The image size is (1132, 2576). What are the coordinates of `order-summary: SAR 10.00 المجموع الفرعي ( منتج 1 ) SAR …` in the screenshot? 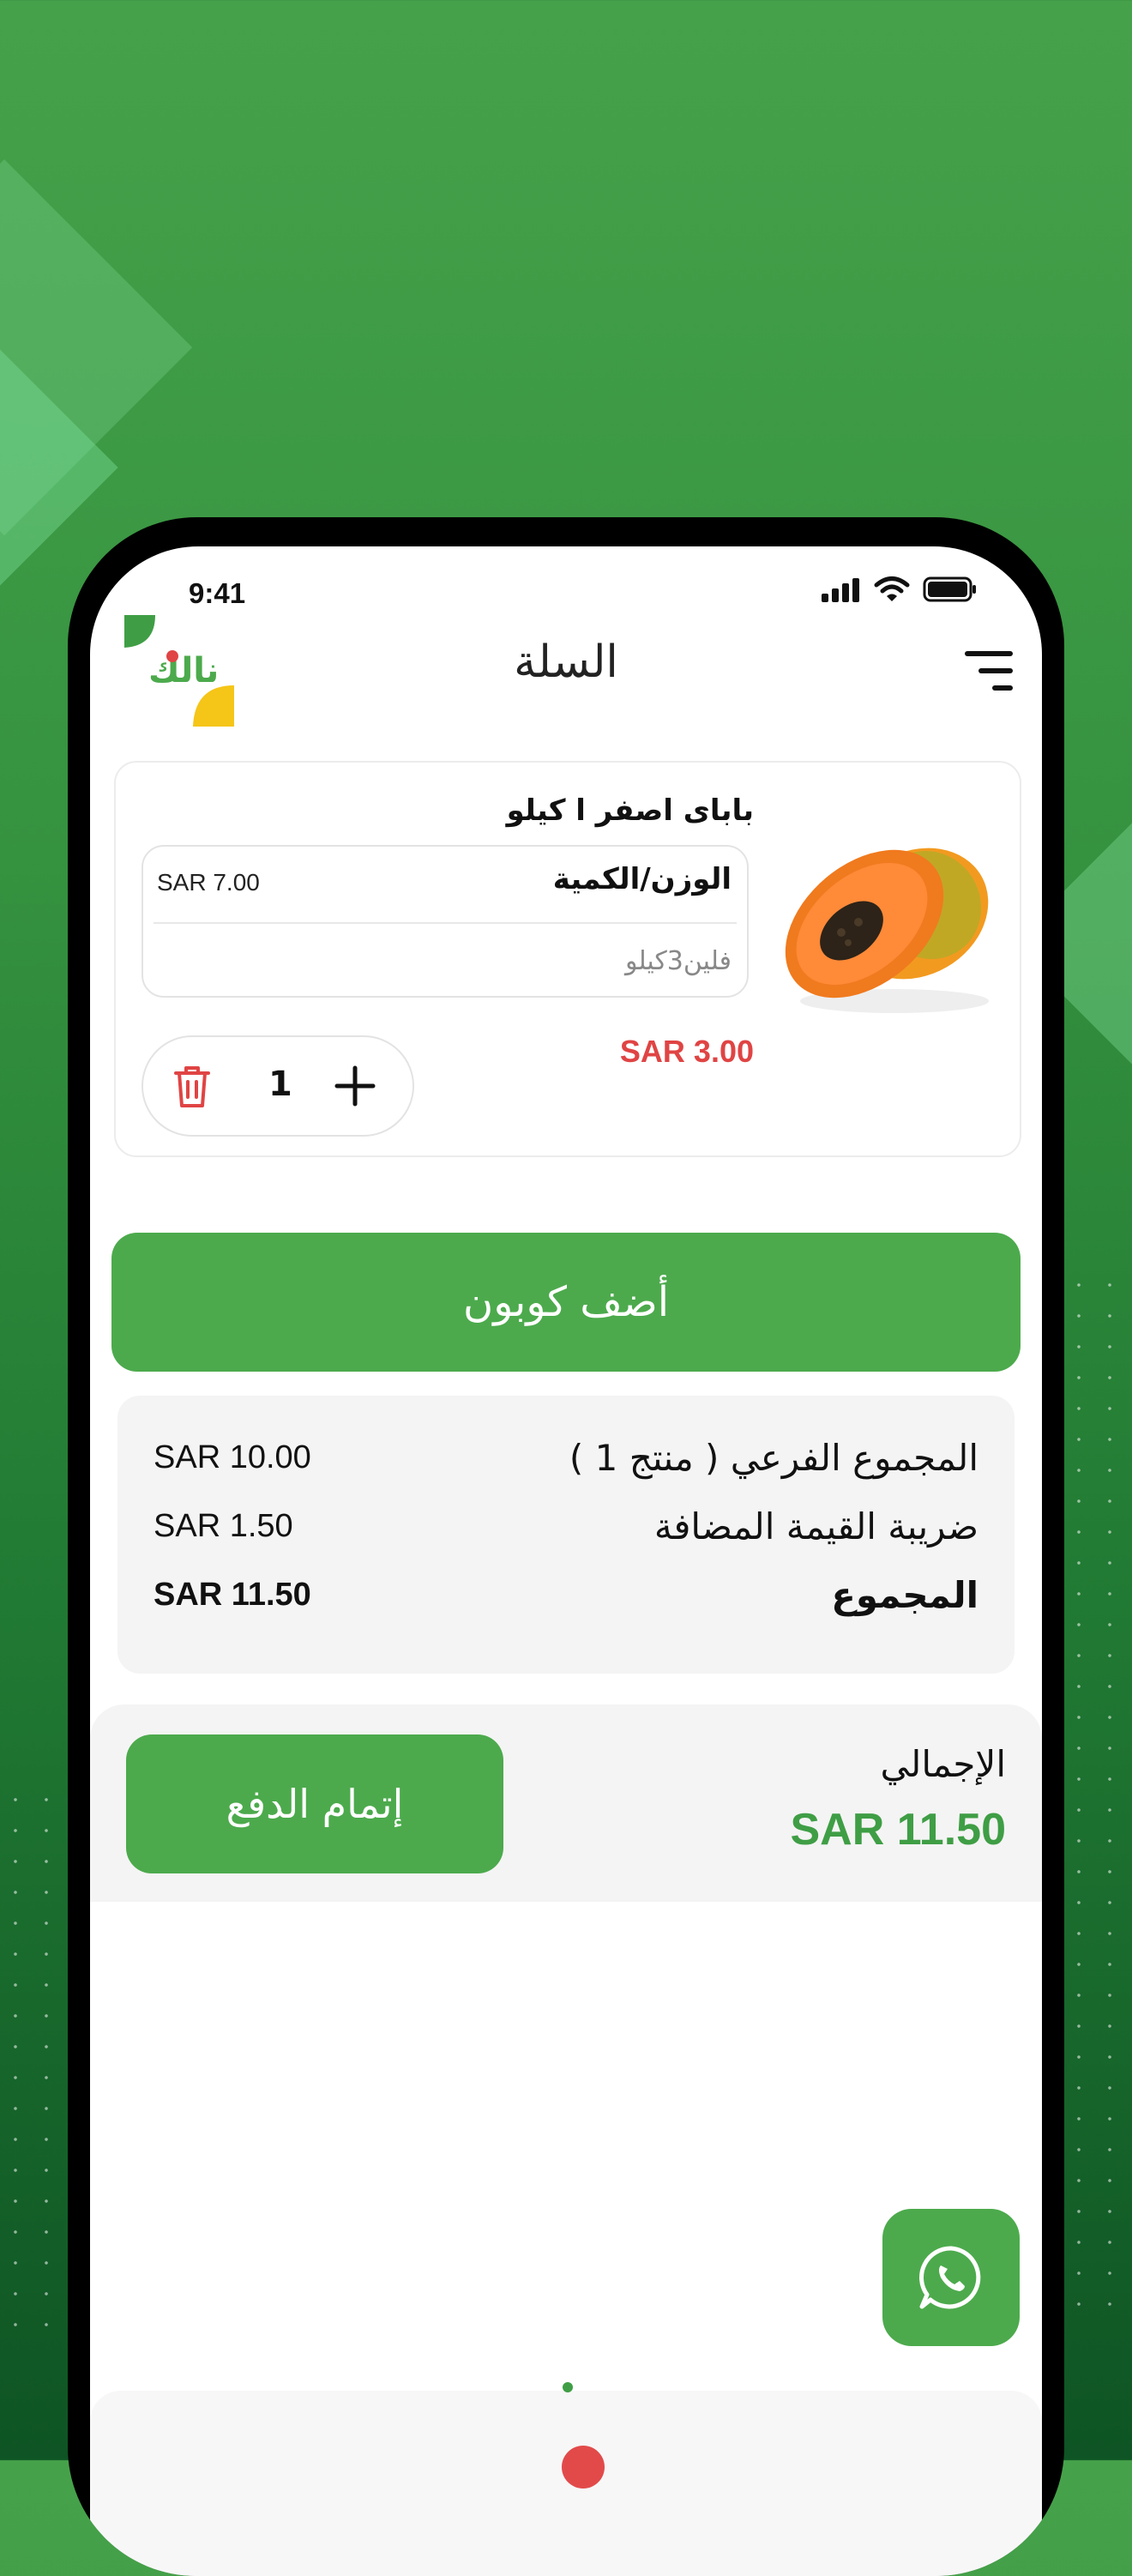 It's located at (566, 1535).